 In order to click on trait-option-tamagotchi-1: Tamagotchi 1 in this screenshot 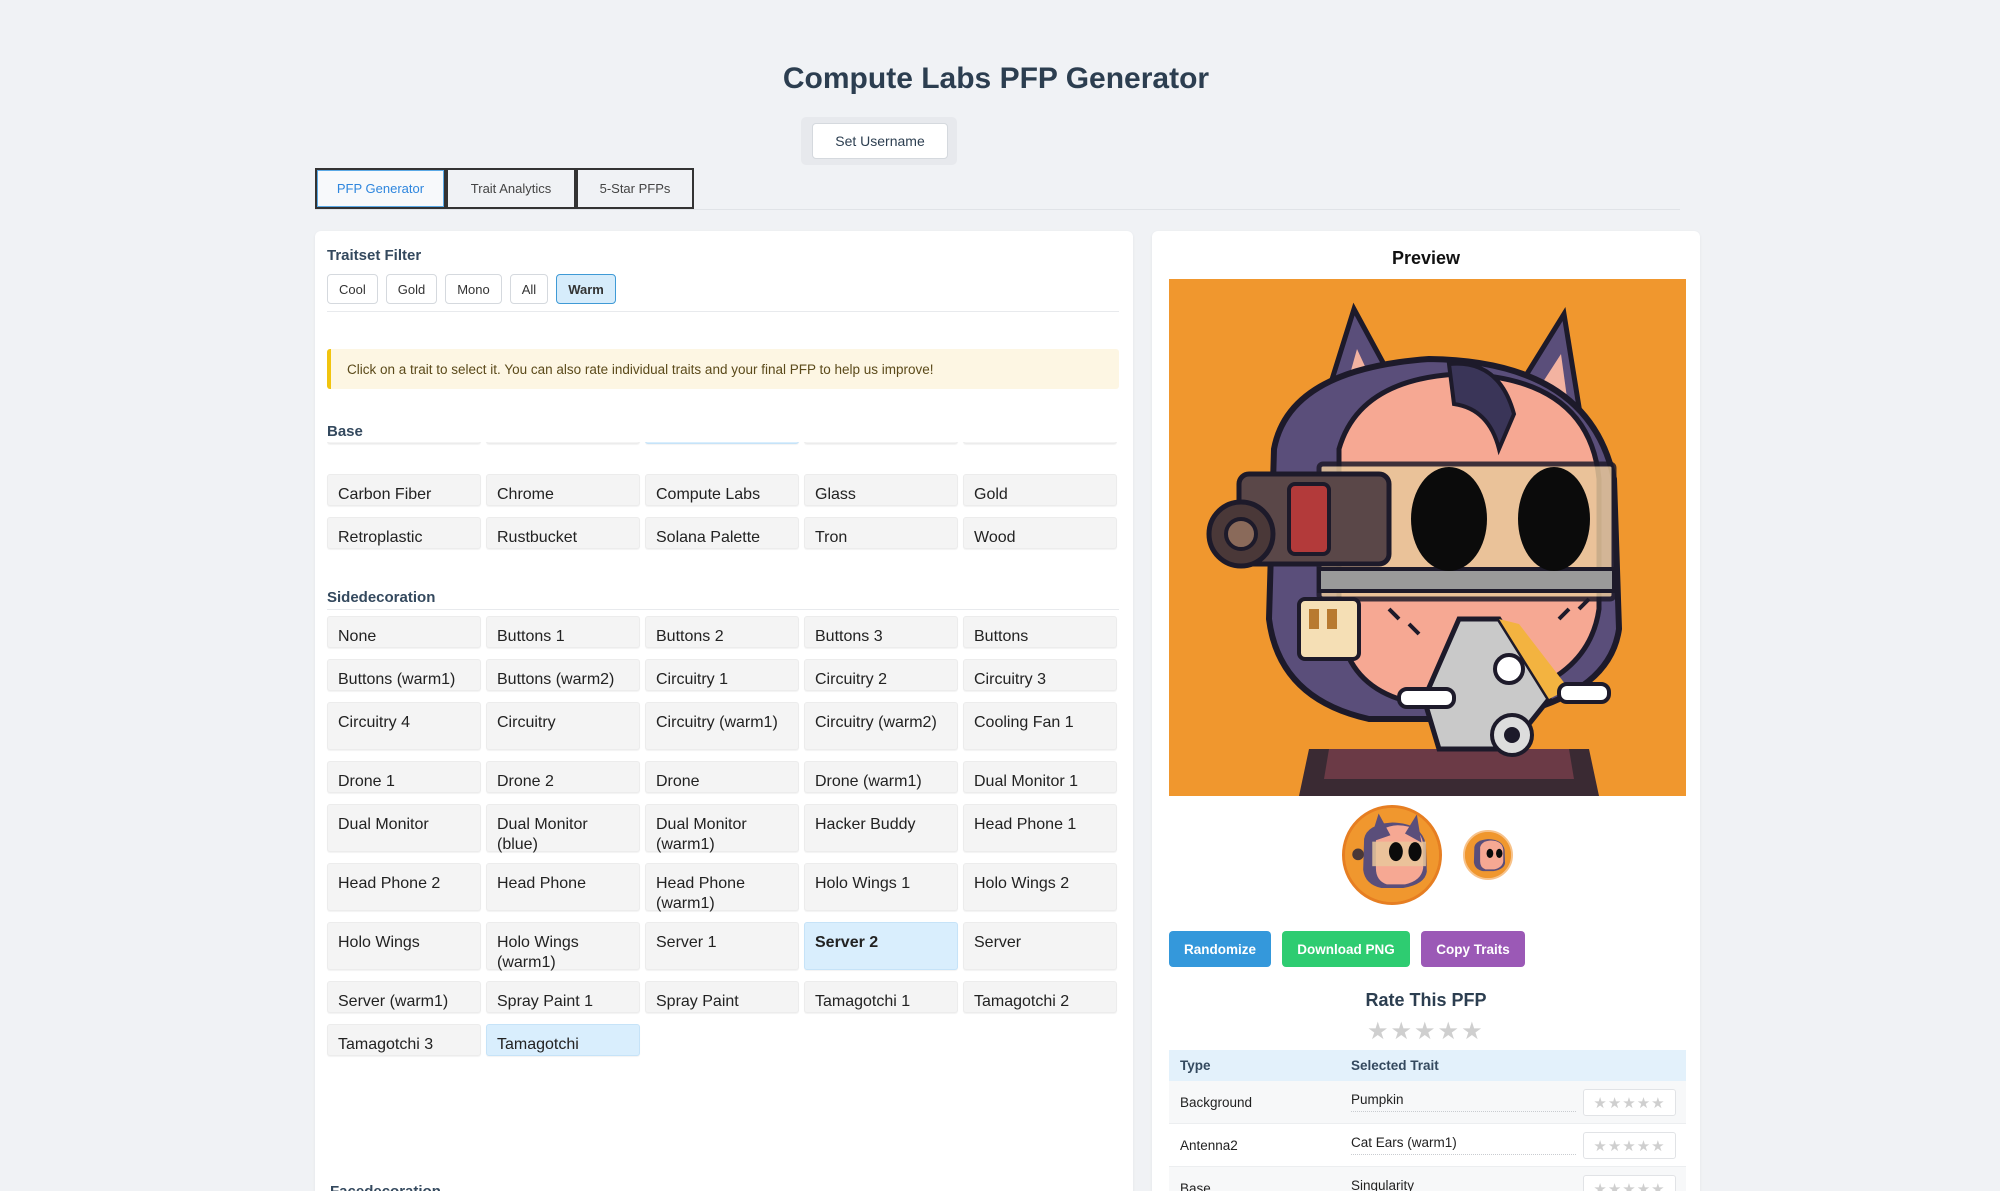, I will do `click(881, 997)`.